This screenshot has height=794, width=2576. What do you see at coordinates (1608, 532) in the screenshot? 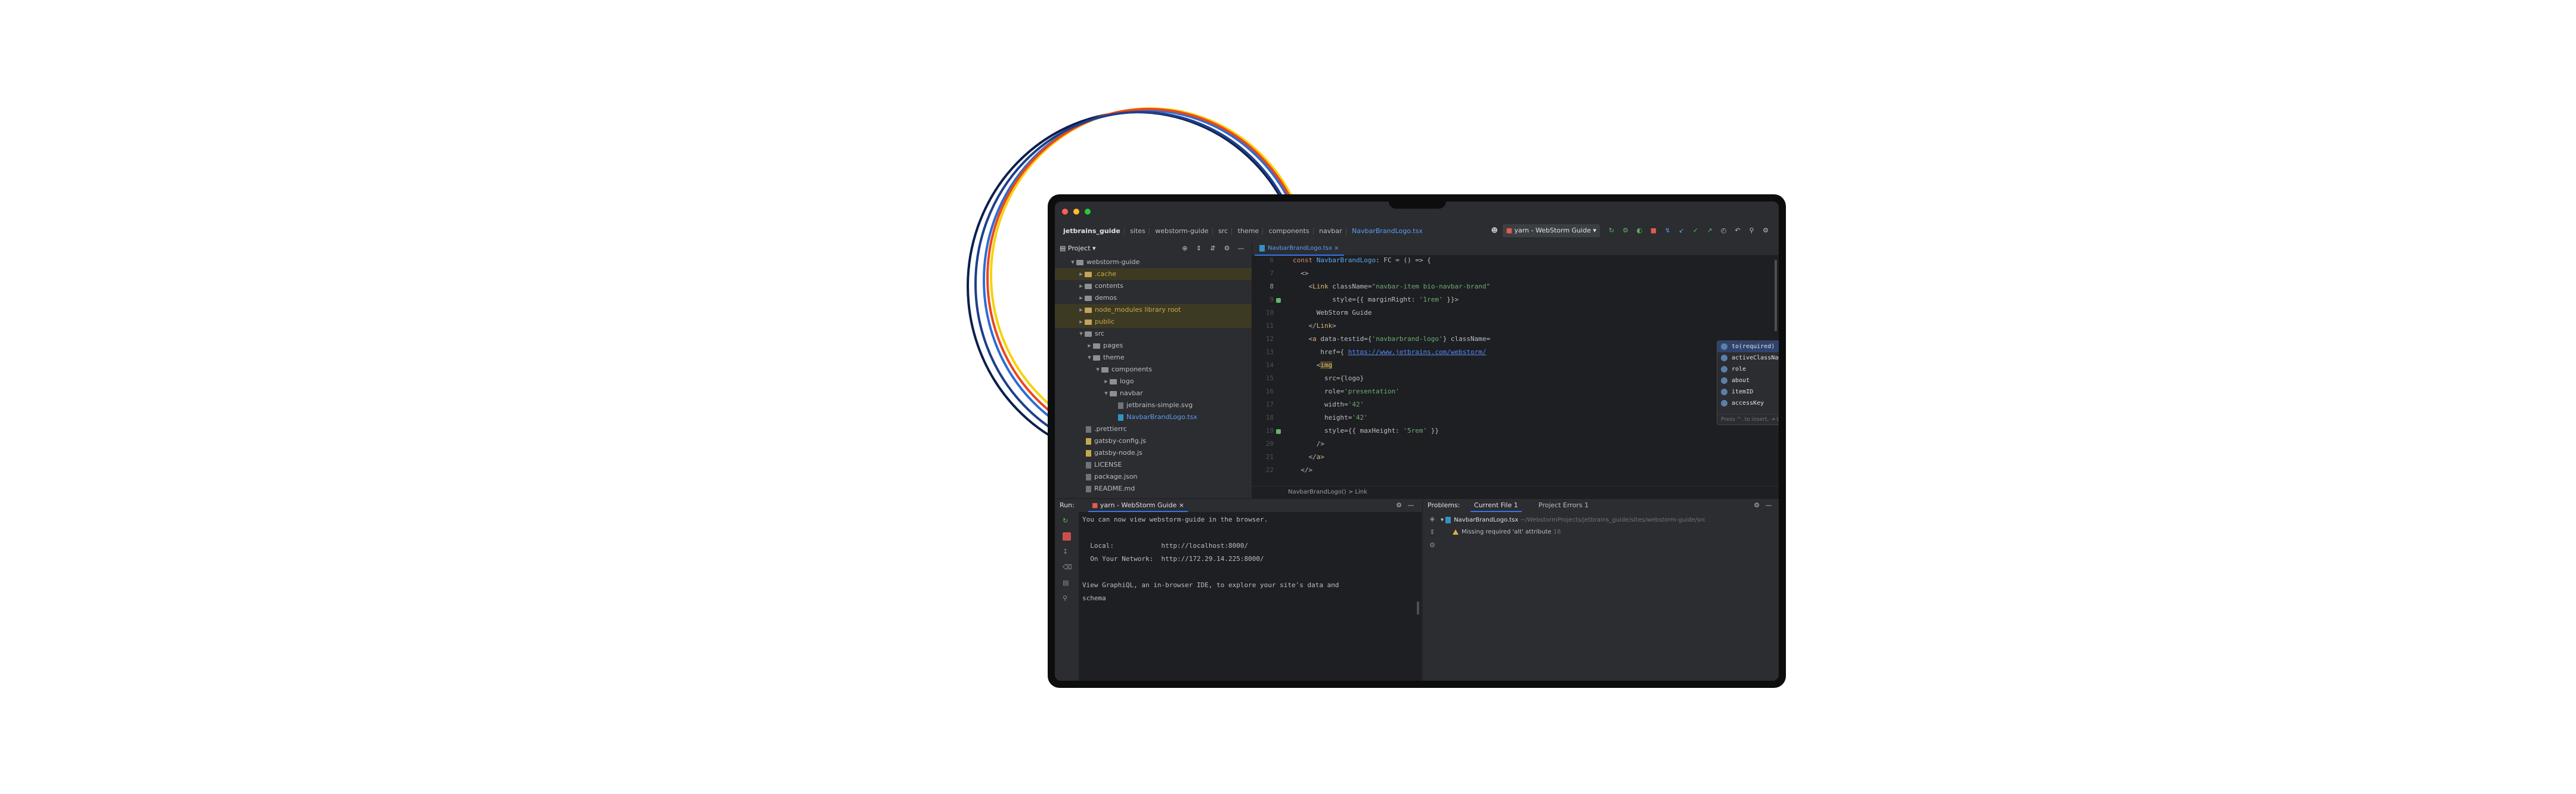
I see `problem-row: Missing required 'alt' attribute 18` at bounding box center [1608, 532].